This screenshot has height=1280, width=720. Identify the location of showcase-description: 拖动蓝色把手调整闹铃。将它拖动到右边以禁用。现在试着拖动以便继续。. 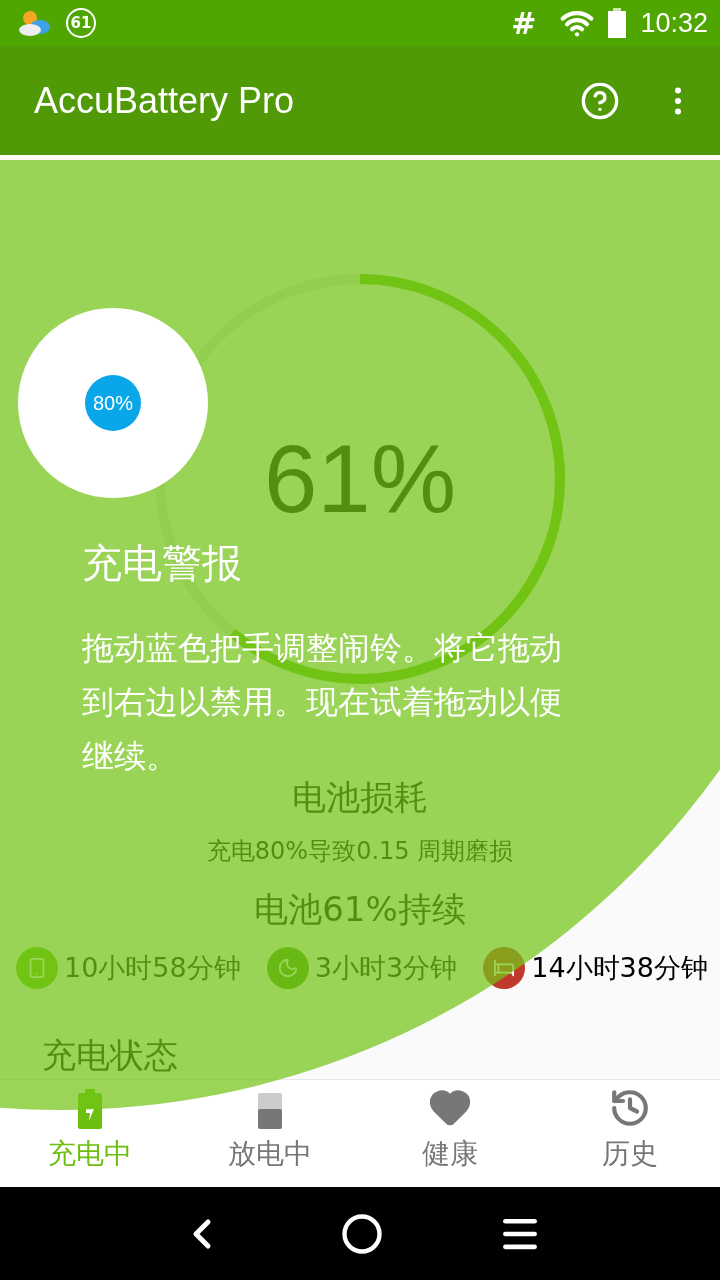
(322, 702).